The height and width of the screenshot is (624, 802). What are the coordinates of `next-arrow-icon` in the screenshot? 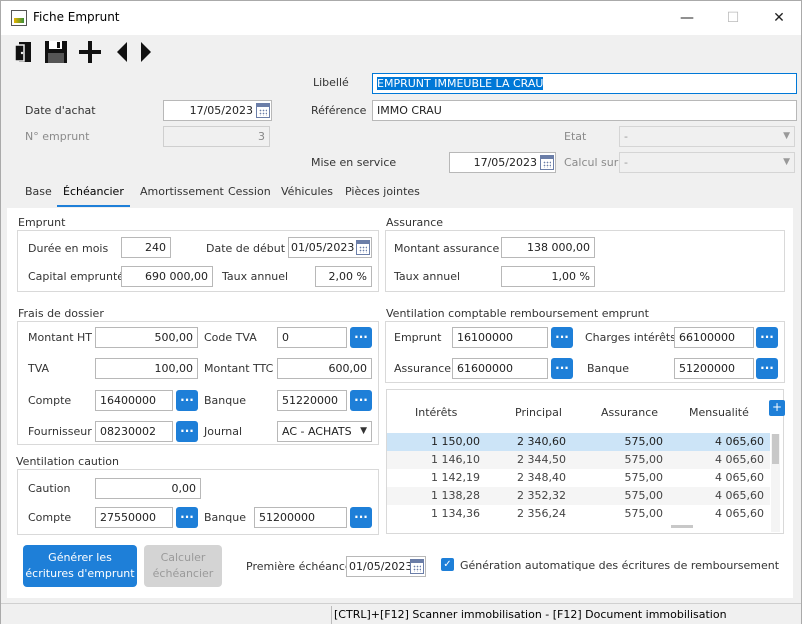 It's located at (144, 52).